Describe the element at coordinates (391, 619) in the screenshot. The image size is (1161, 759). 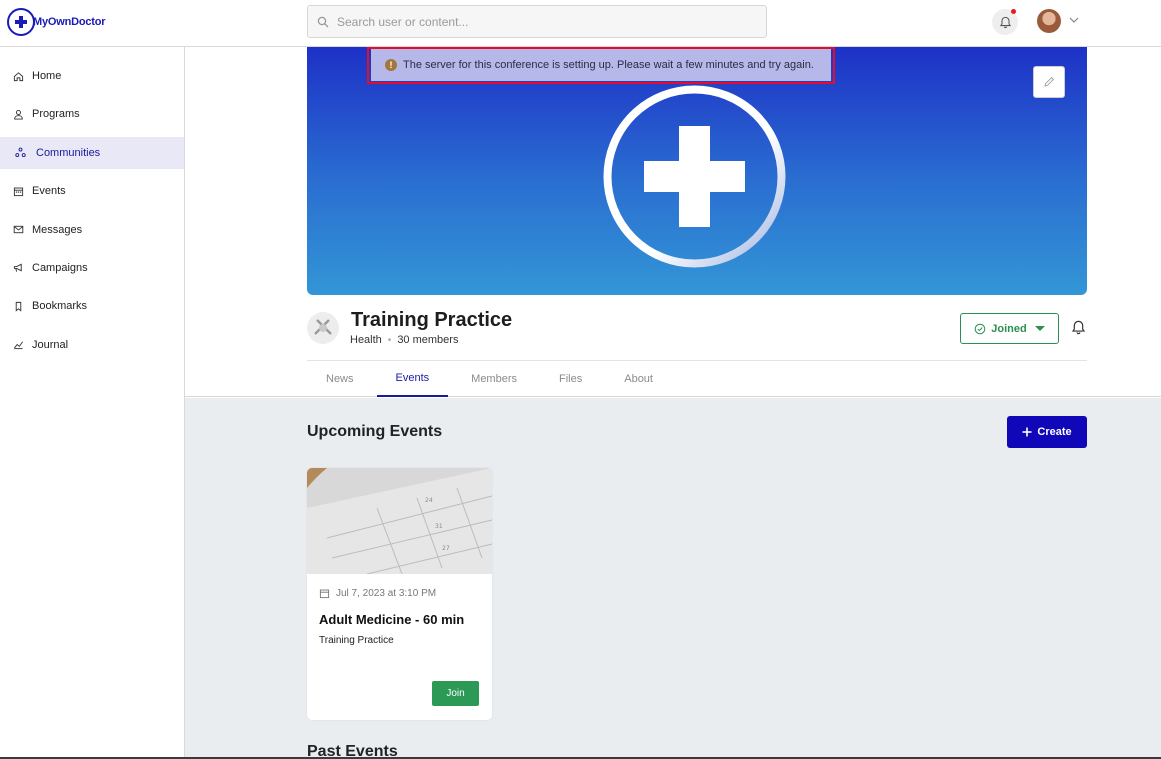
I see `event-title: Adult Medicine - 60 min` at that location.